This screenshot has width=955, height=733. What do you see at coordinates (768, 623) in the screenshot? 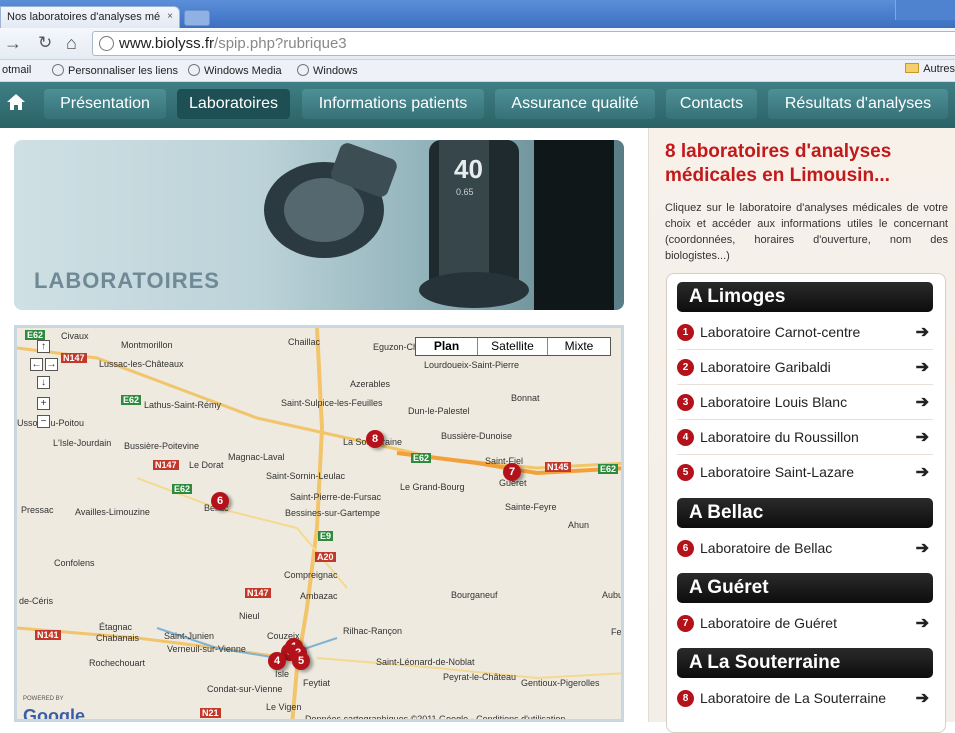
I see `lab-name: Laboratoire de Guéret` at bounding box center [768, 623].